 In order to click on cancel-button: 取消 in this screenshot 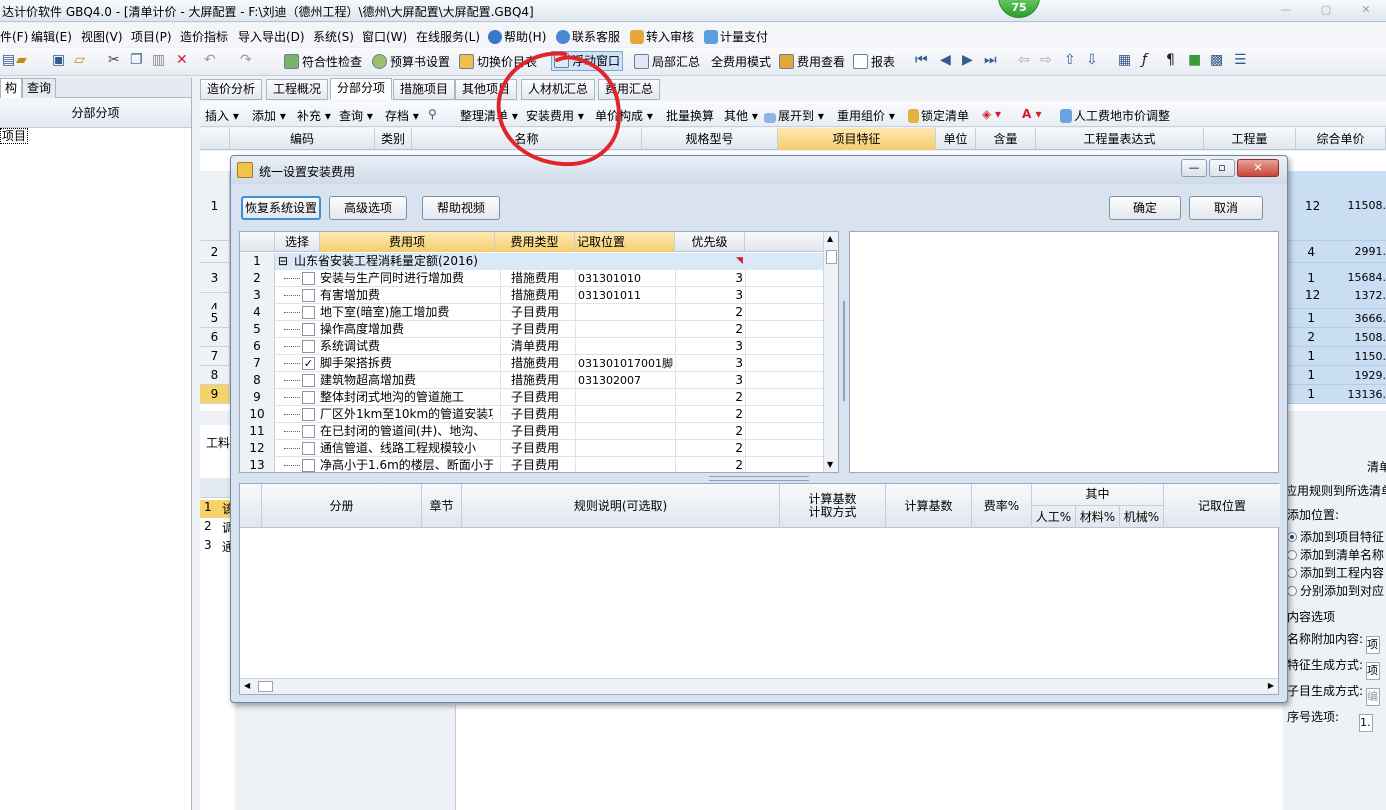, I will do `click(1226, 208)`.